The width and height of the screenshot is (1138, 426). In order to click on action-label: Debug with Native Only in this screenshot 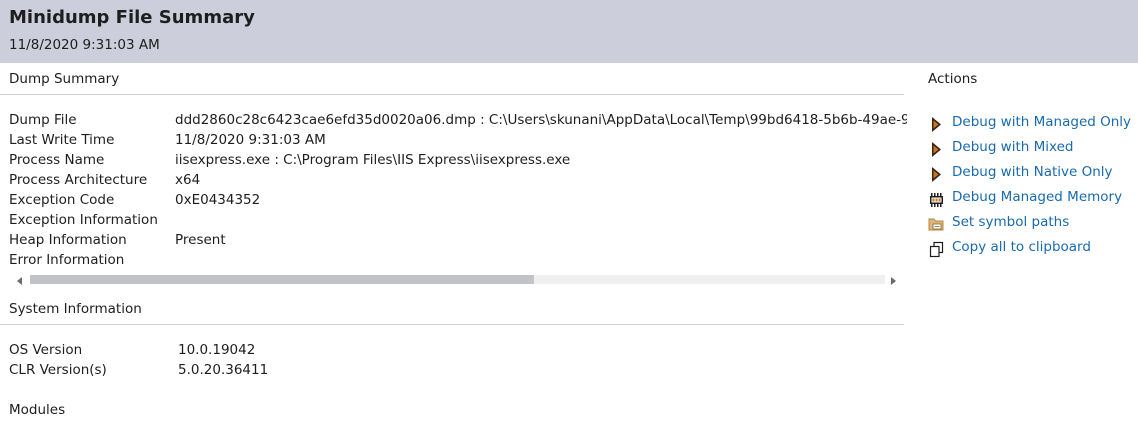, I will do `click(1032, 172)`.